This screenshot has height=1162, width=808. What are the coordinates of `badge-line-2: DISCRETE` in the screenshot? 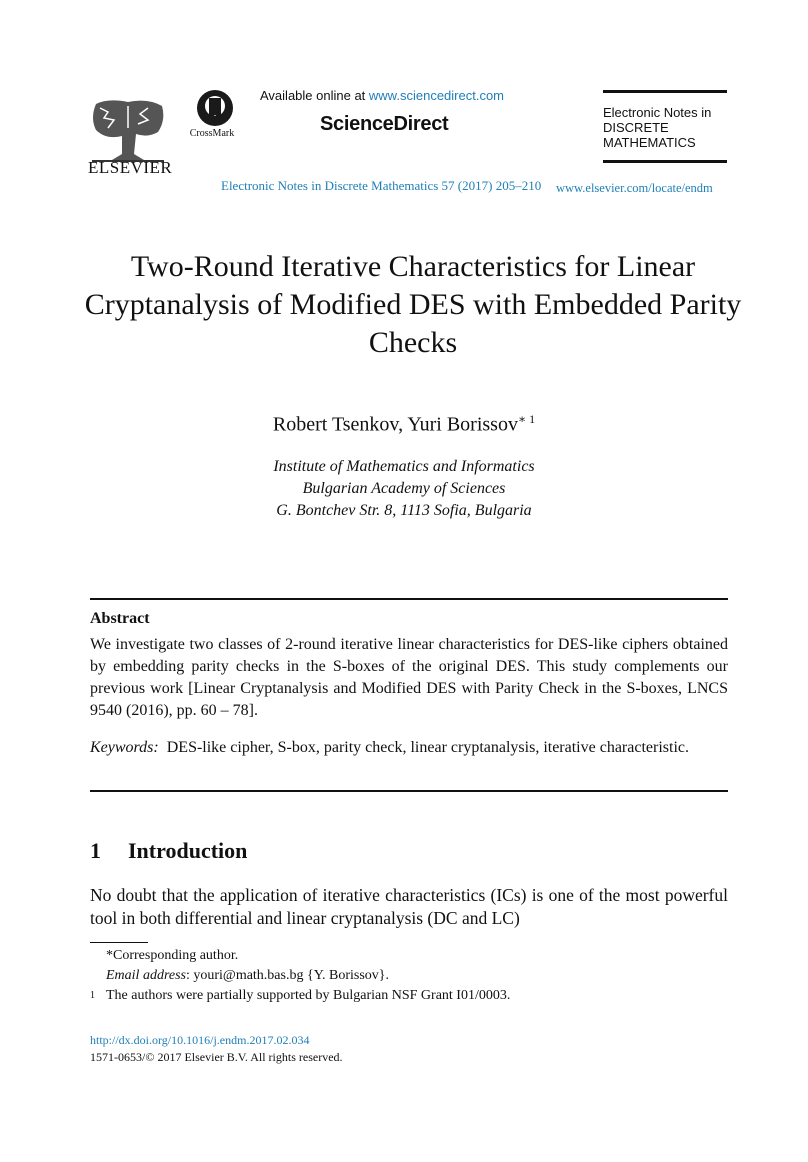 It's located at (636, 127).